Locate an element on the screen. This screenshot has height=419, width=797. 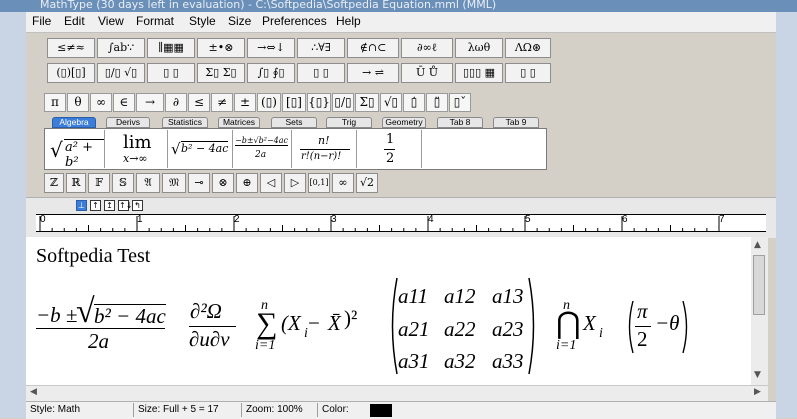
palette-embellishments: ∥▦▦ is located at coordinates (171, 48).